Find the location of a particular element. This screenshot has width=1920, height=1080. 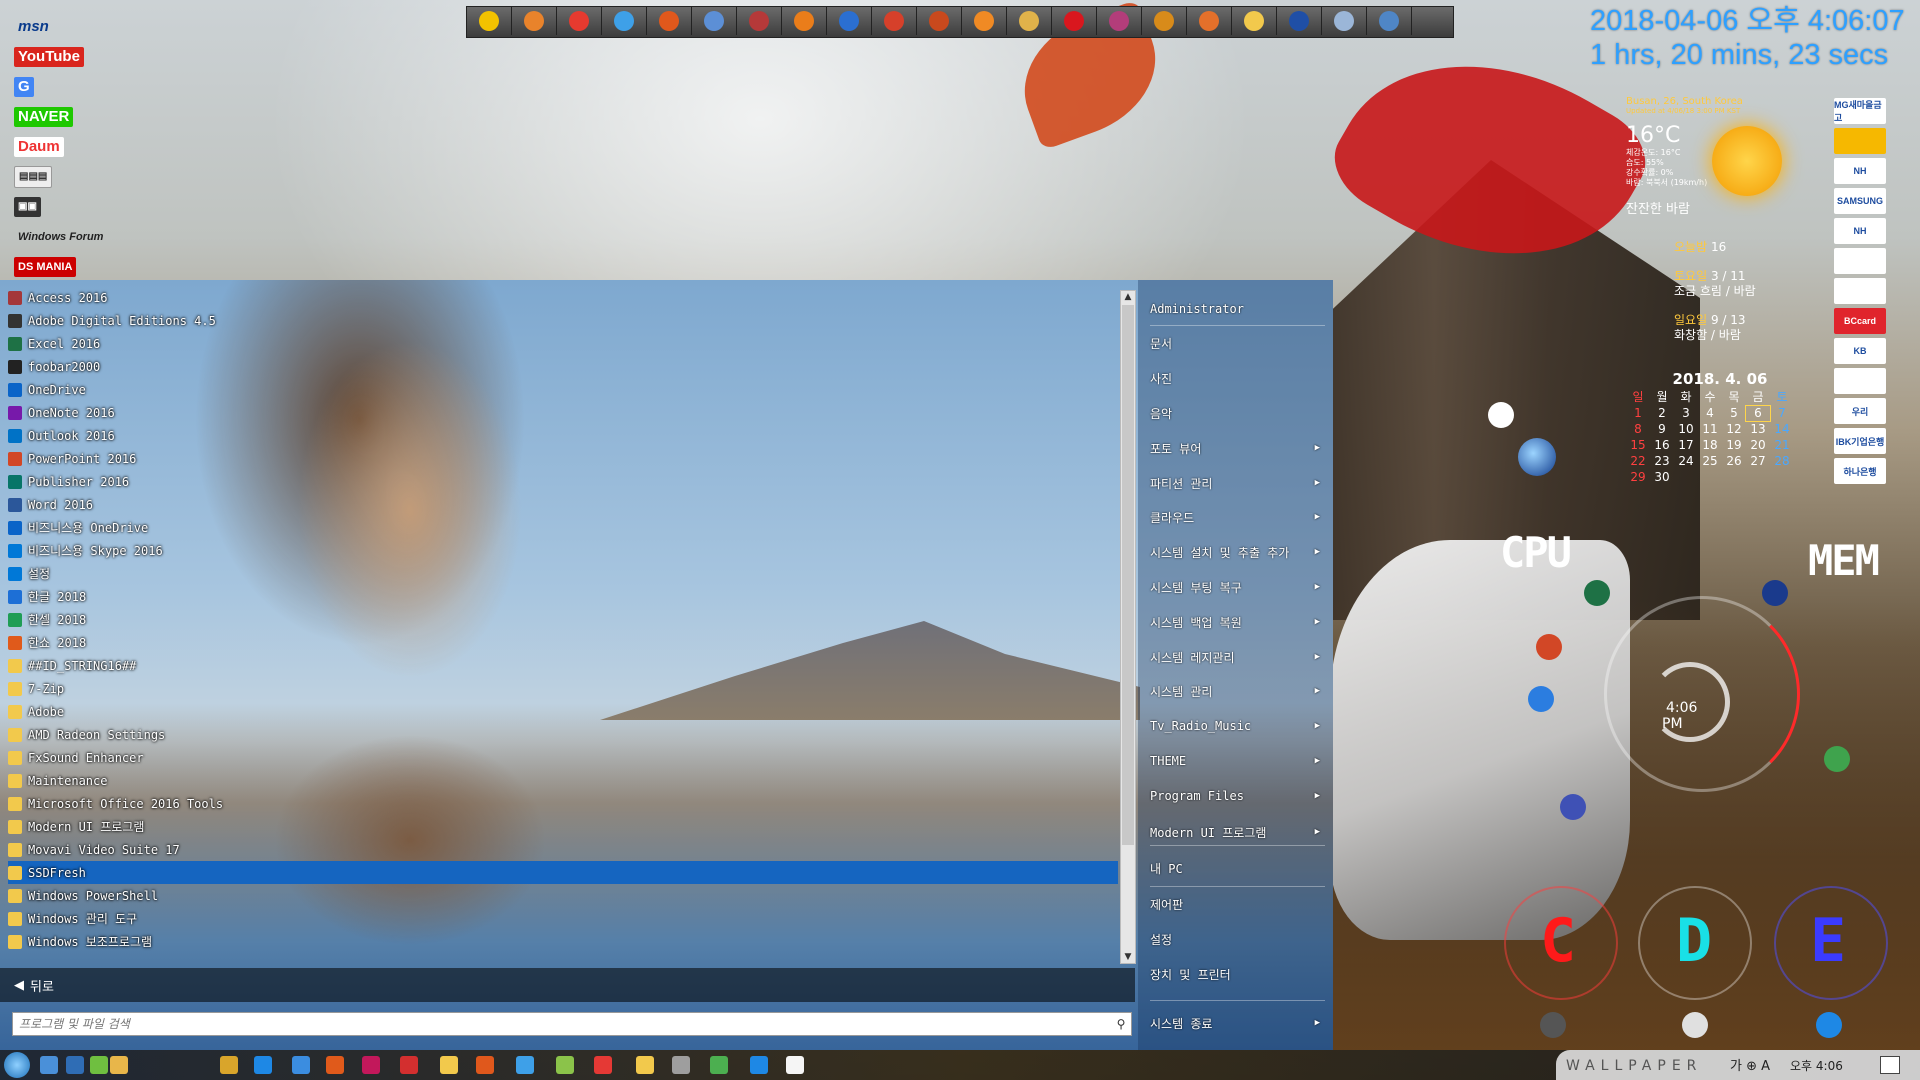

search-box: ⚲ is located at coordinates (572, 1024).